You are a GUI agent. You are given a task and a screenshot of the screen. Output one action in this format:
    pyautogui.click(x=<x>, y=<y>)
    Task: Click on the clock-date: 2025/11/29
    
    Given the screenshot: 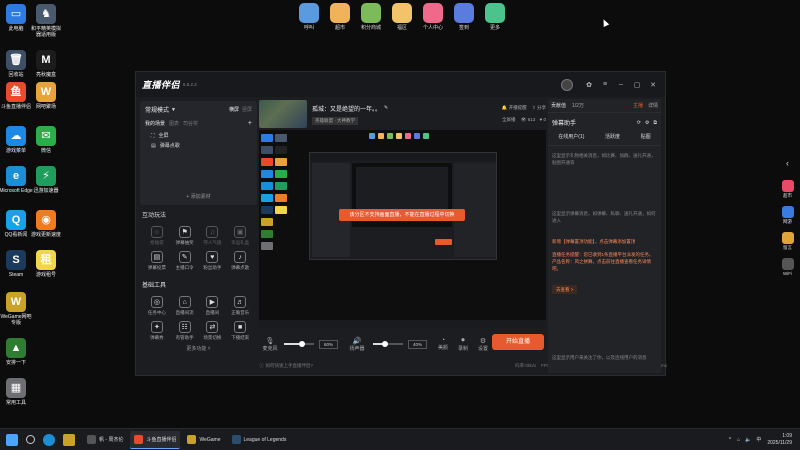 What is the action you would take?
    pyautogui.click(x=779, y=443)
    